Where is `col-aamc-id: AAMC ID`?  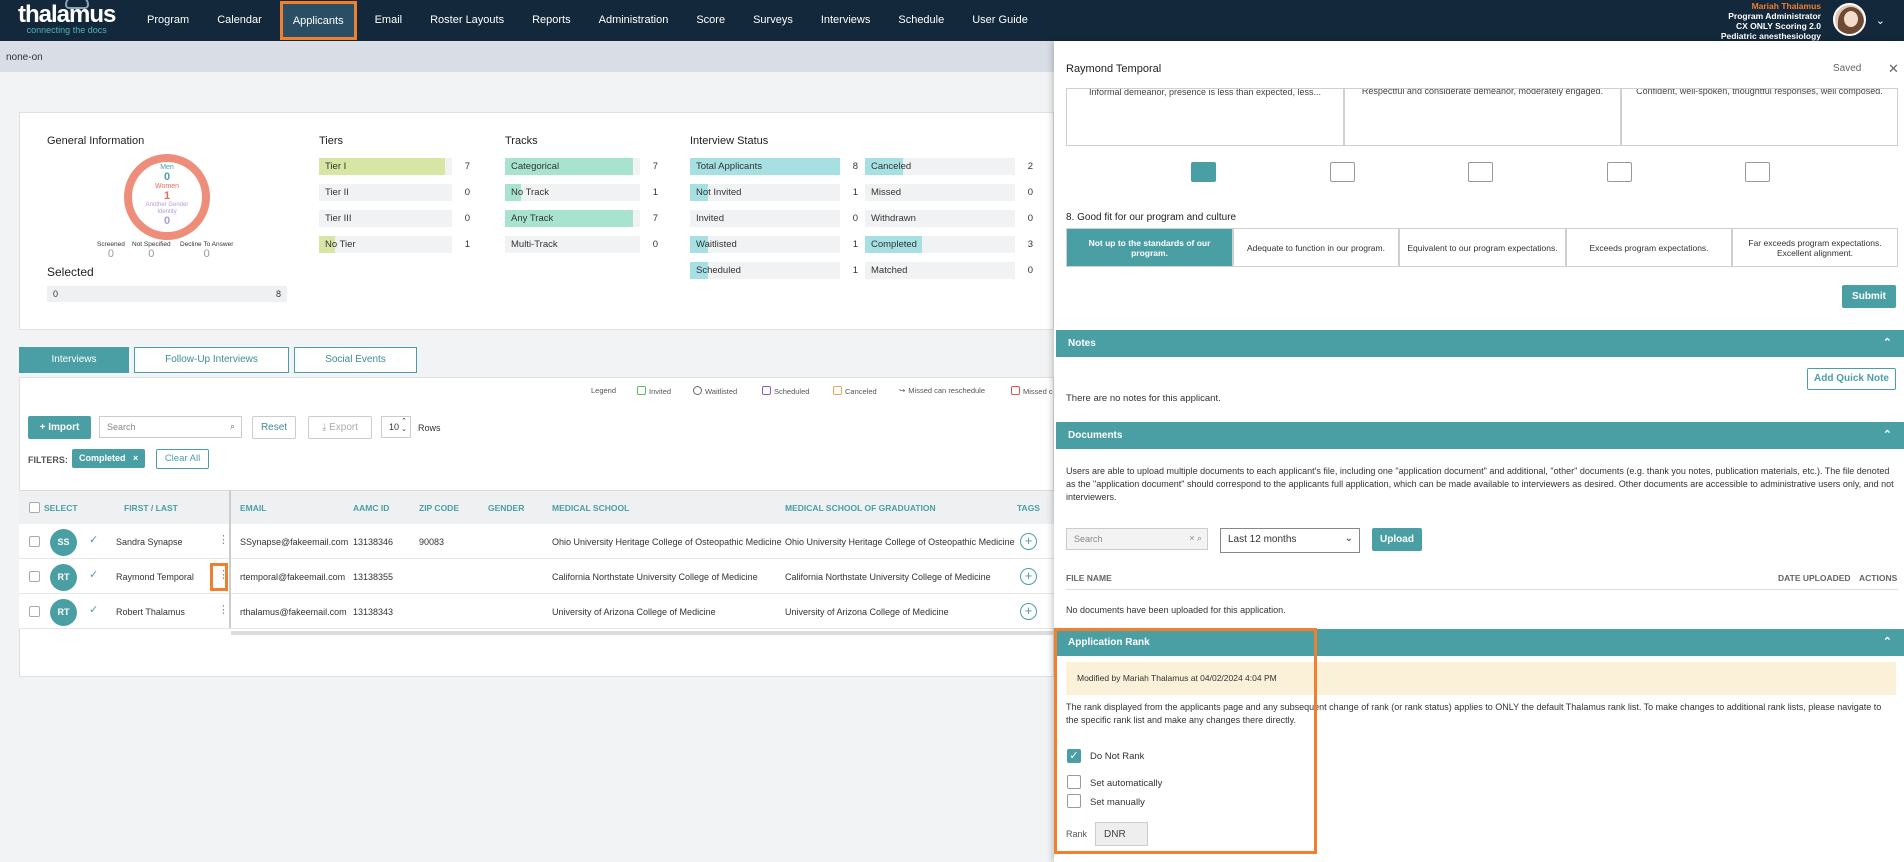 col-aamc-id: AAMC ID is located at coordinates (371, 508).